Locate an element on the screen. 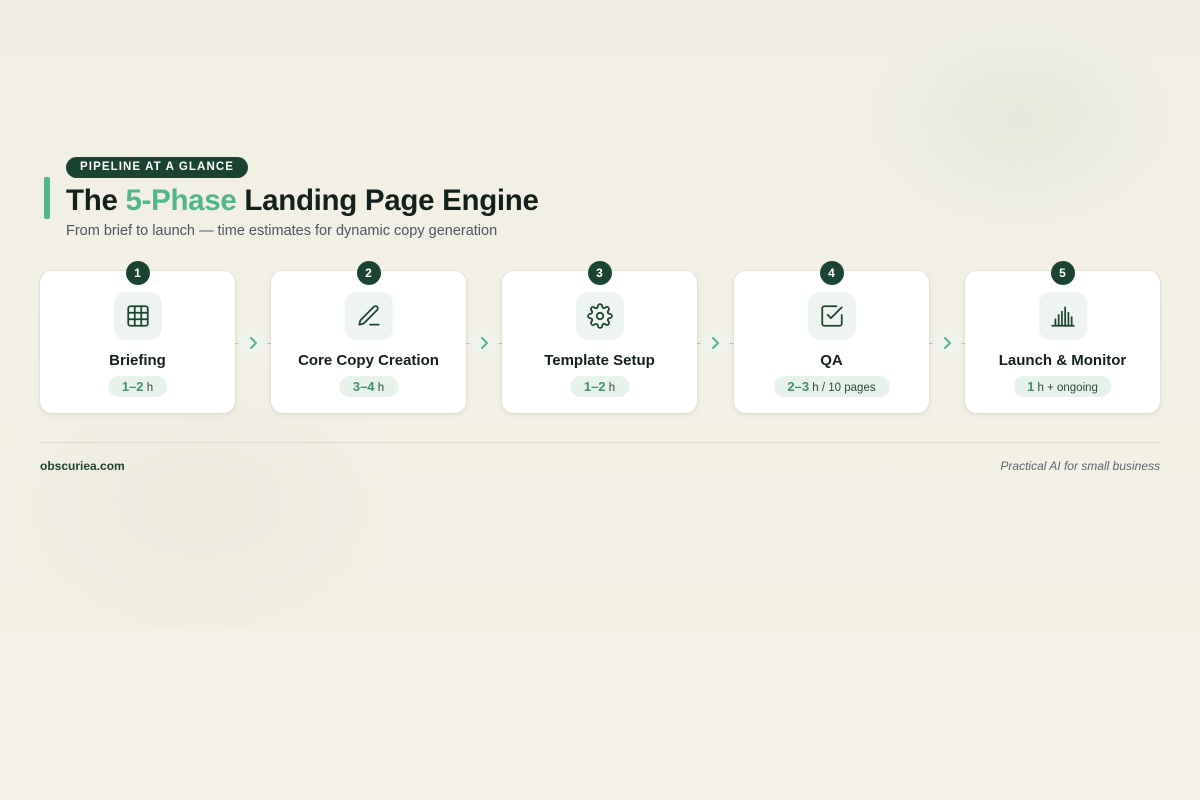 The image size is (1200, 800). time-estimate-pill: 3–4 h is located at coordinates (368, 386).